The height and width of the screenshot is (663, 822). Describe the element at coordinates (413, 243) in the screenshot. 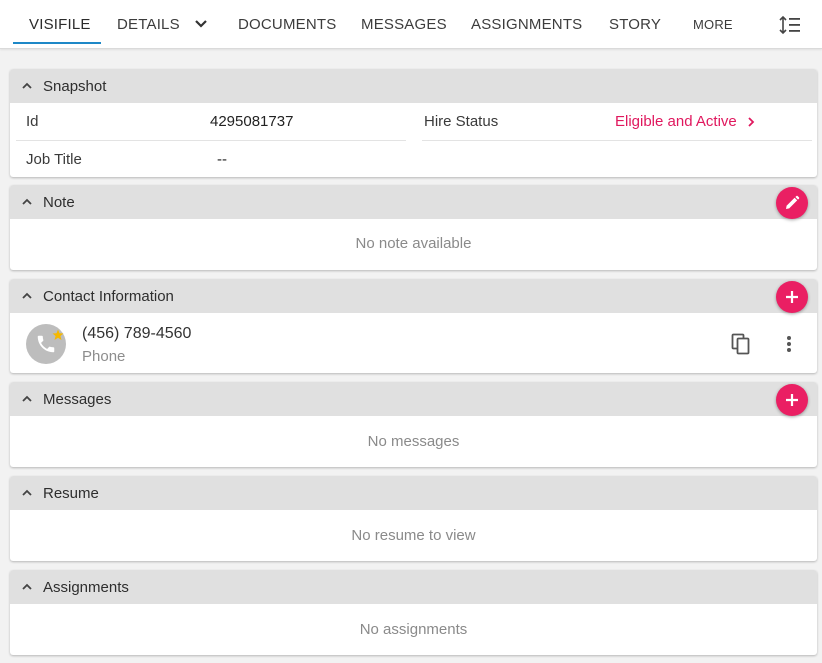

I see `note-empty-text: No note available` at that location.